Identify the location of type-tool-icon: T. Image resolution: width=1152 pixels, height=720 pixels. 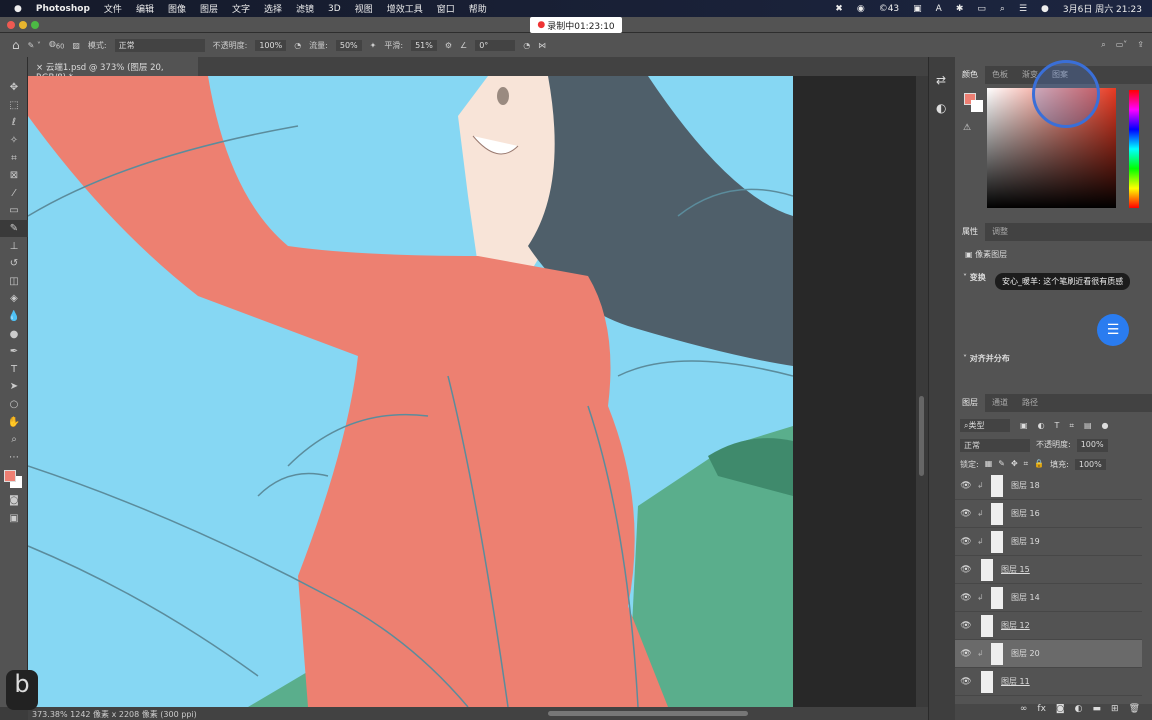
(14, 370).